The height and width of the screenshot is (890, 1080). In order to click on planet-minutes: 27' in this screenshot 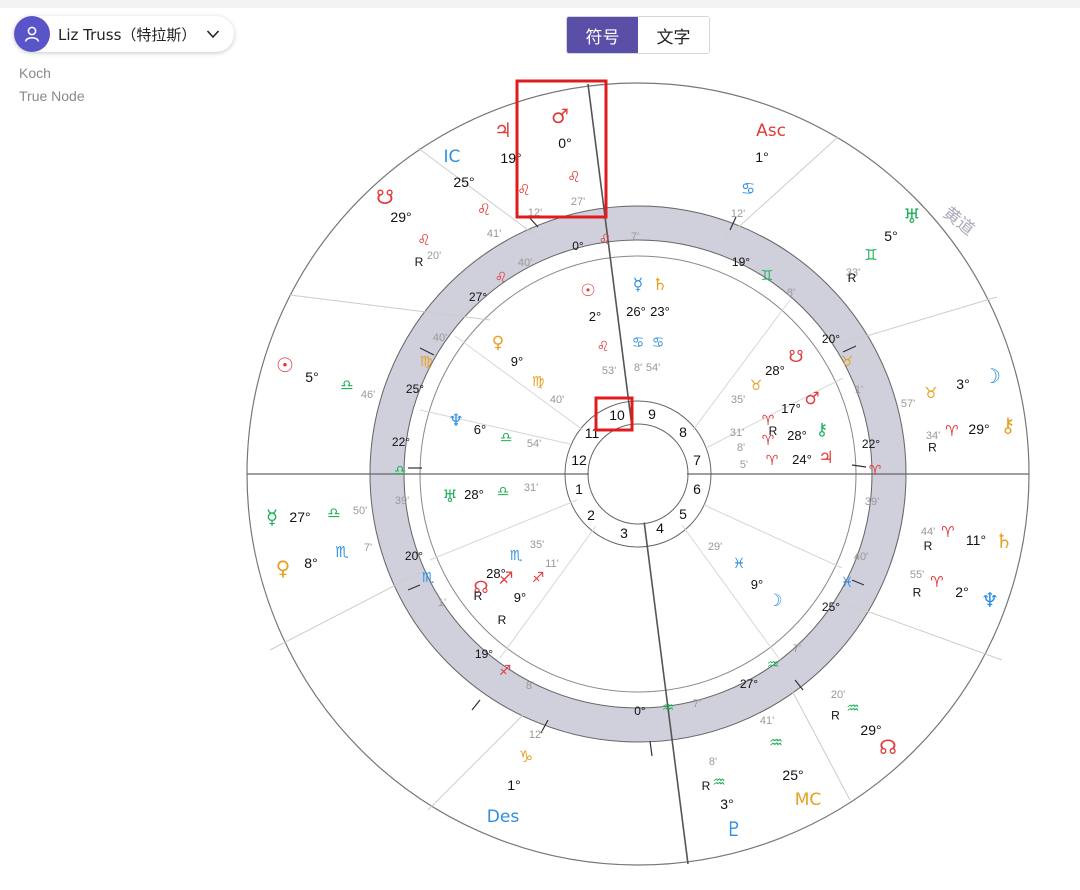, I will do `click(578, 202)`.